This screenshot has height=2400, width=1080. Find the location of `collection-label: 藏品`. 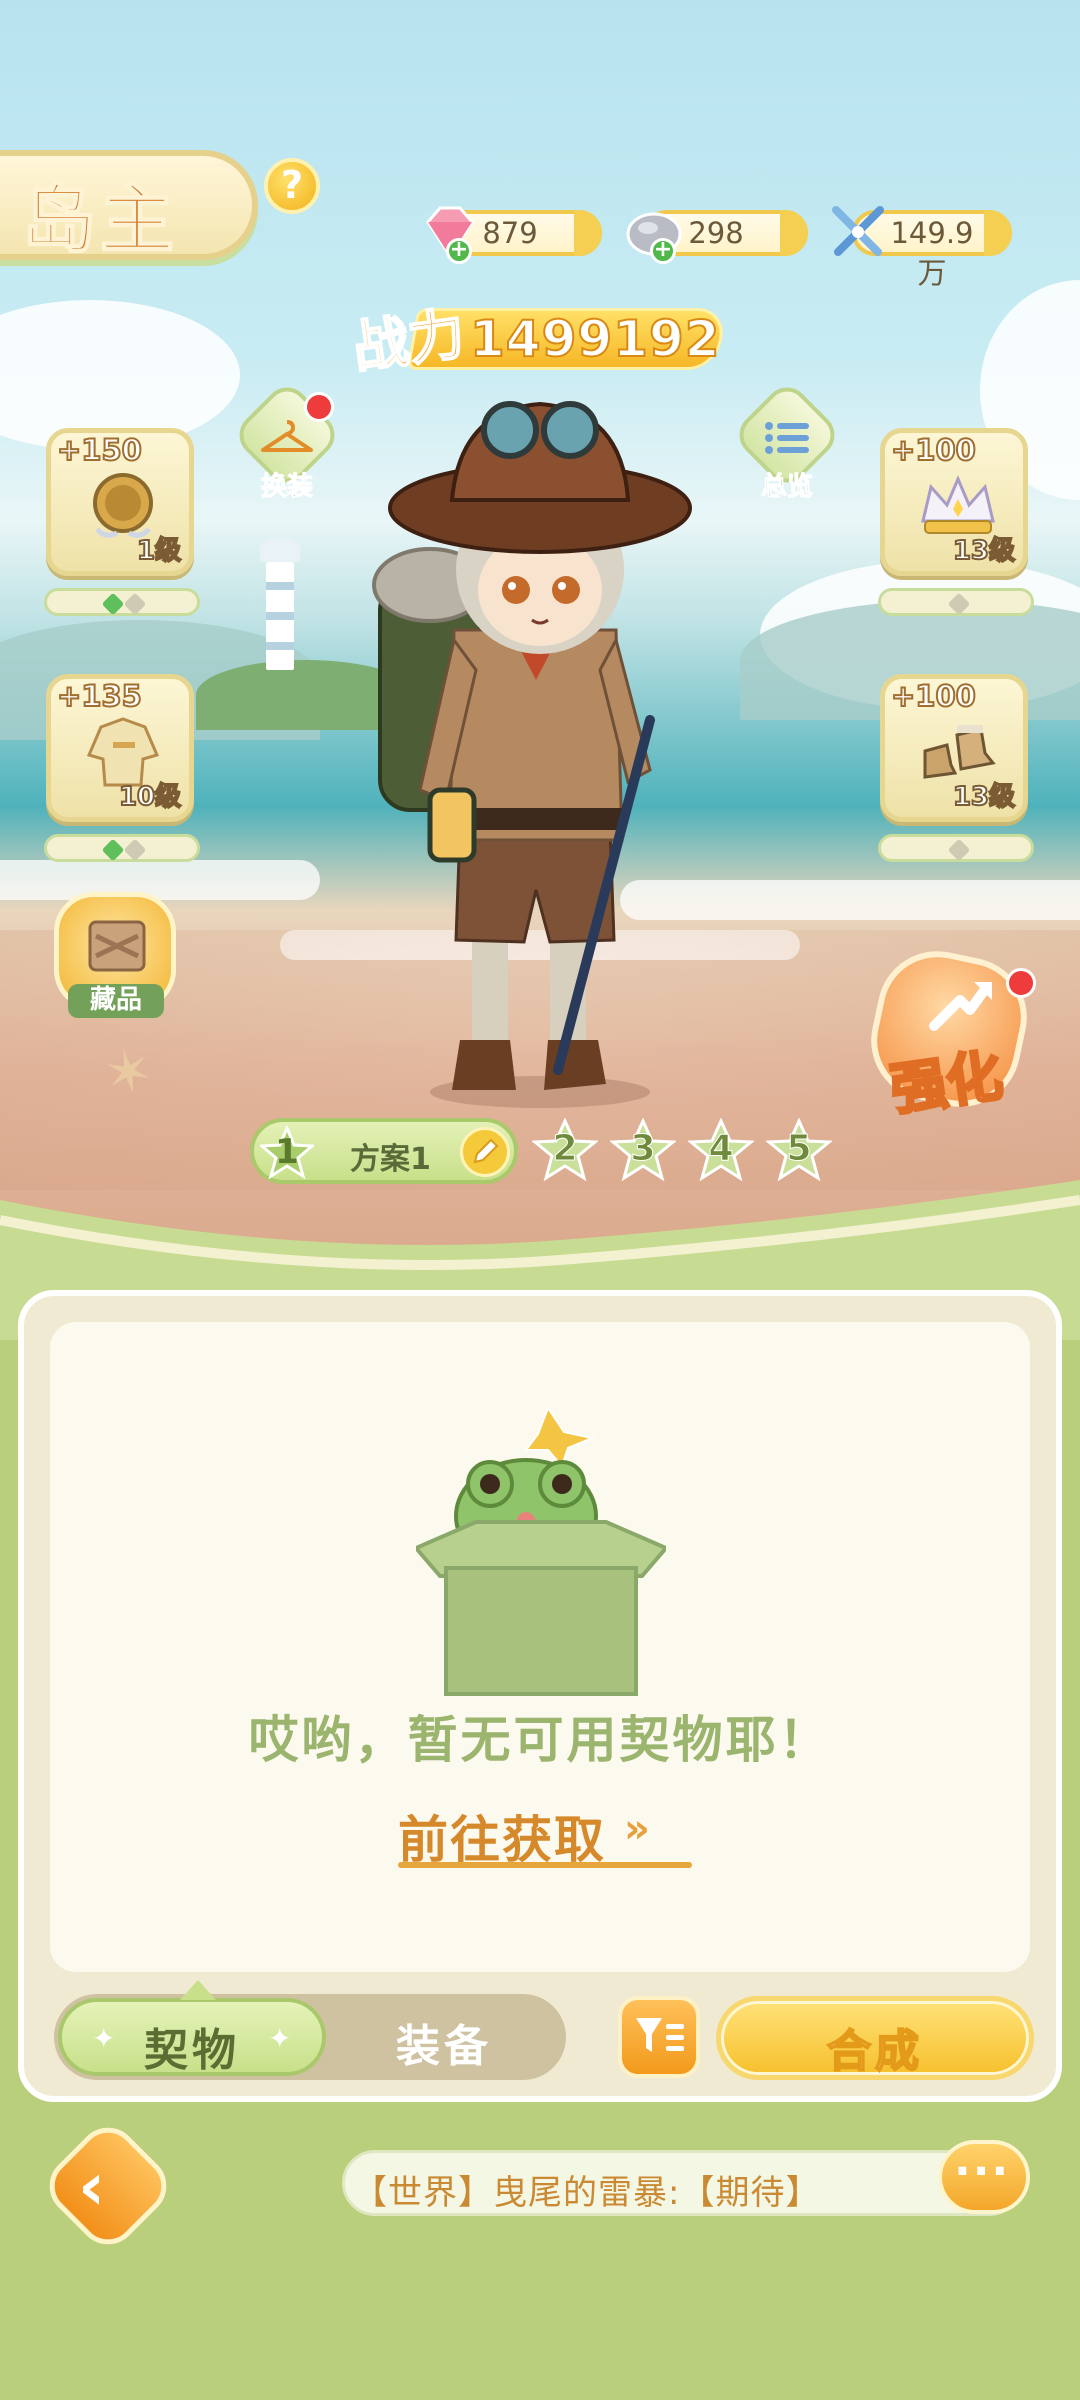

collection-label: 藏品 is located at coordinates (116, 1001).